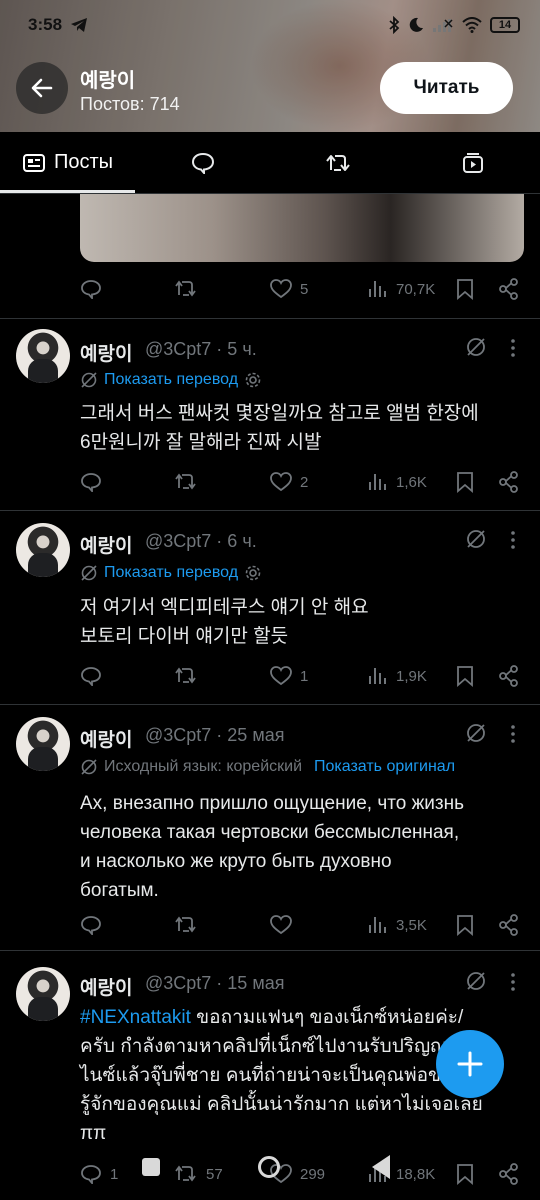 This screenshot has height=1200, width=540. I want to click on media-icon, so click(472, 162).